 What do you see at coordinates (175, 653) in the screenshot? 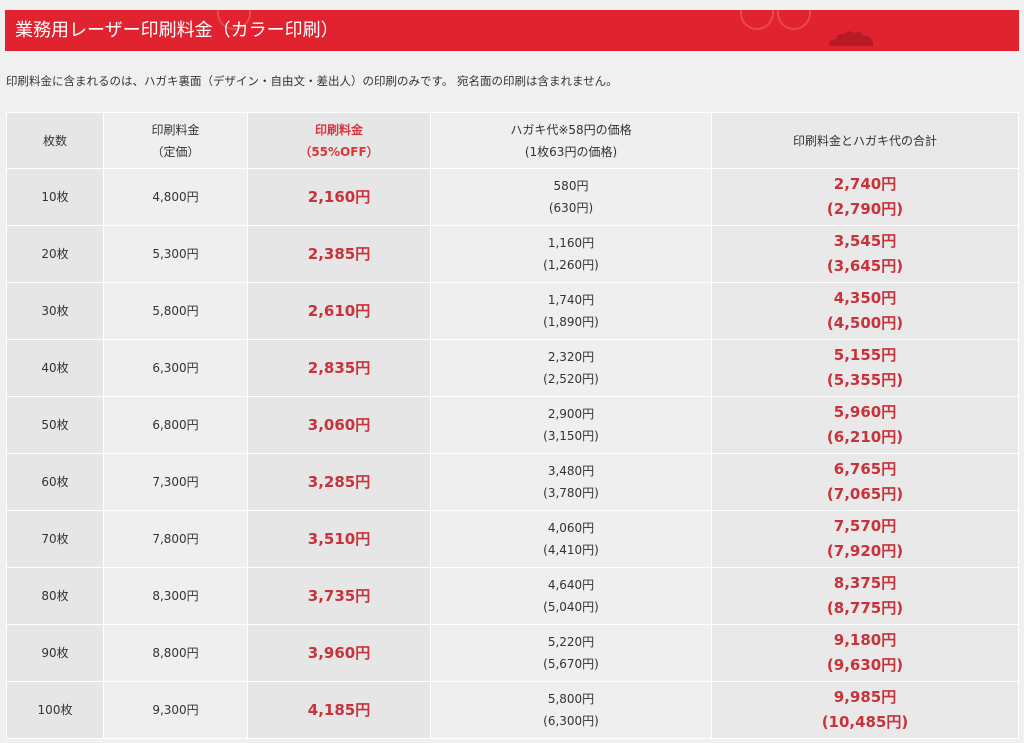
I see `list-price-value: 8,800円` at bounding box center [175, 653].